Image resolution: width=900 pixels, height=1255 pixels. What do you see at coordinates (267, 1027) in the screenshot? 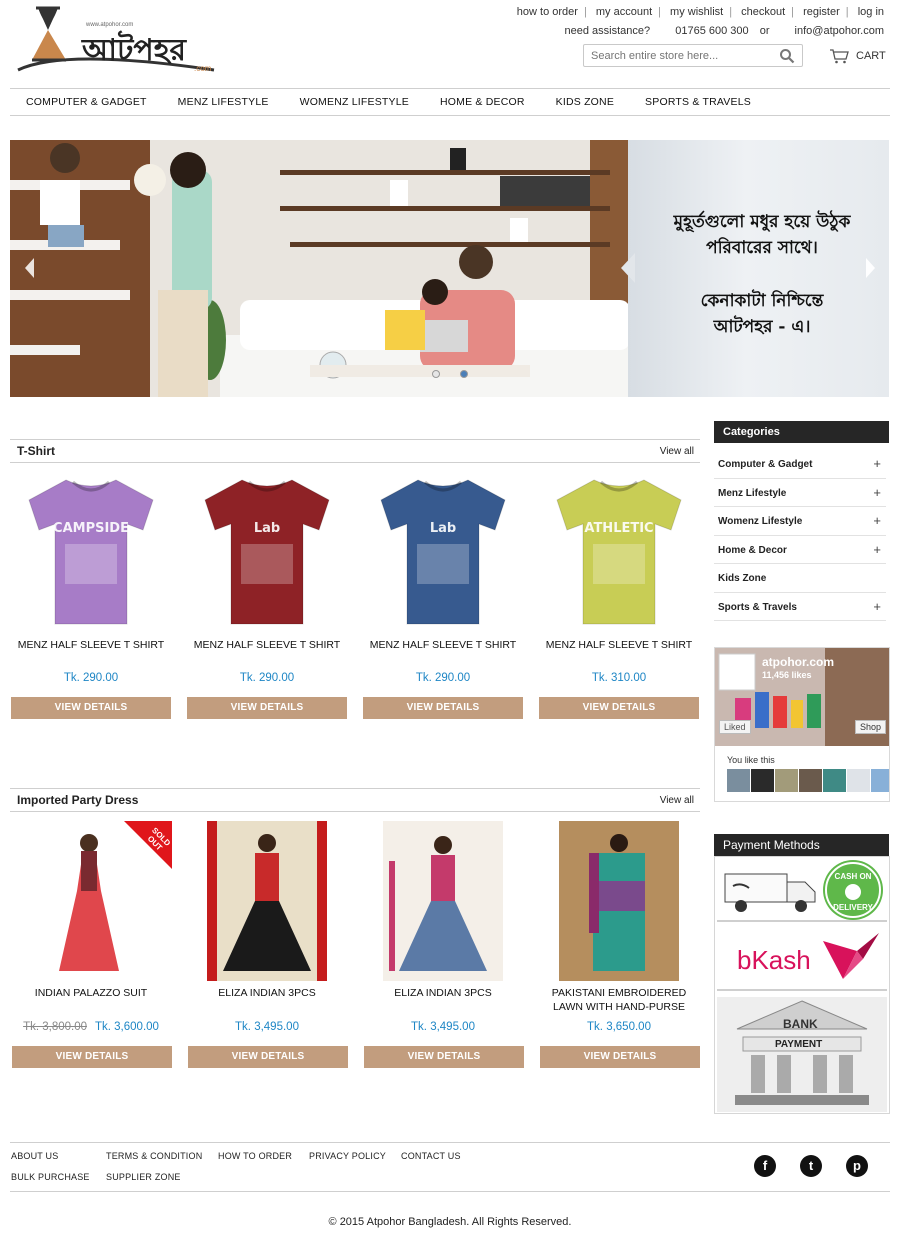
I see `product-price-block: Tk. 3,495.00` at bounding box center [267, 1027].